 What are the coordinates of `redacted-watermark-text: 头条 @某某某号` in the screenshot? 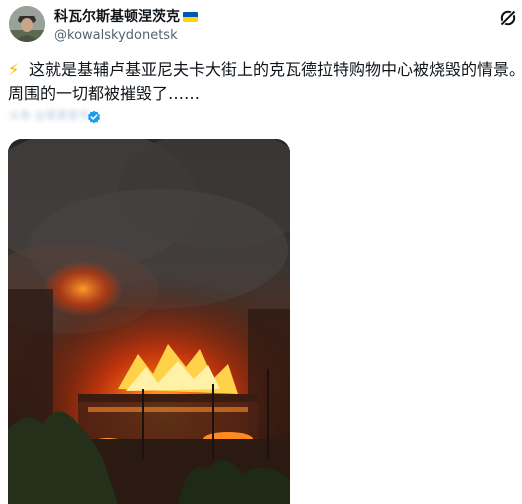 It's located at (49, 115).